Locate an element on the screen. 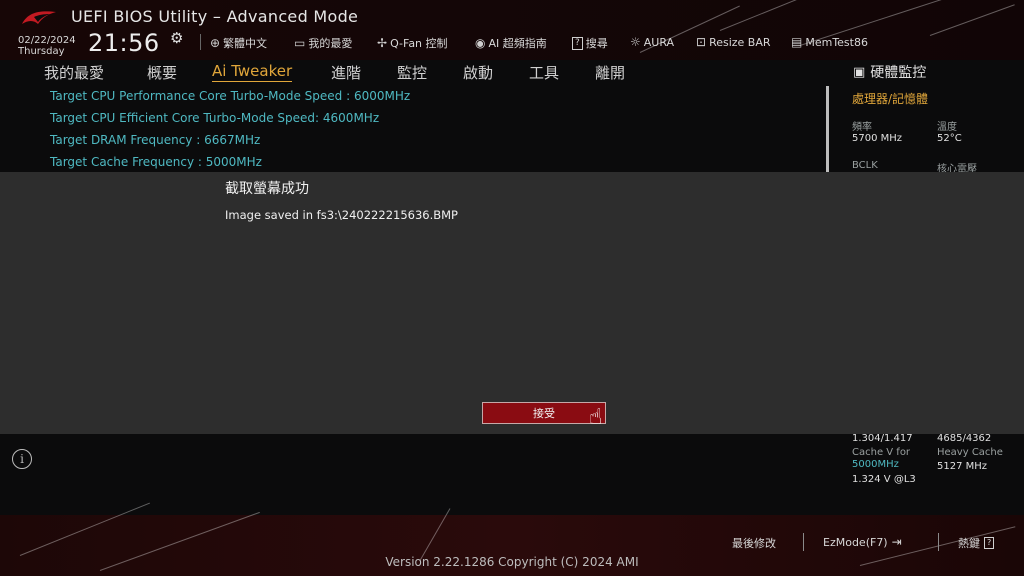  hw-heavy-cache-value: 5127 MHz is located at coordinates (962, 466).